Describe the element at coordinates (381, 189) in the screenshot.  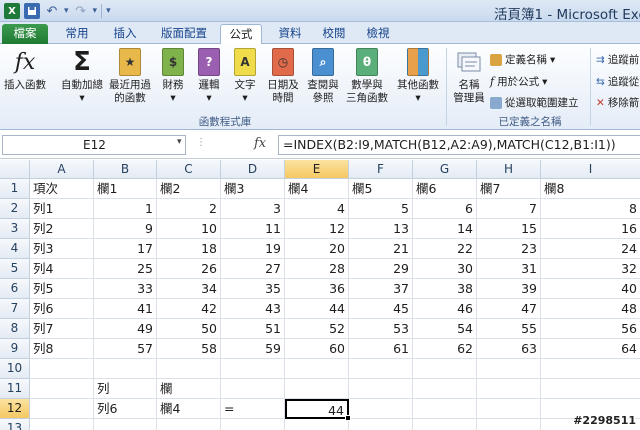
I see `cell-f1: 欄5` at that location.